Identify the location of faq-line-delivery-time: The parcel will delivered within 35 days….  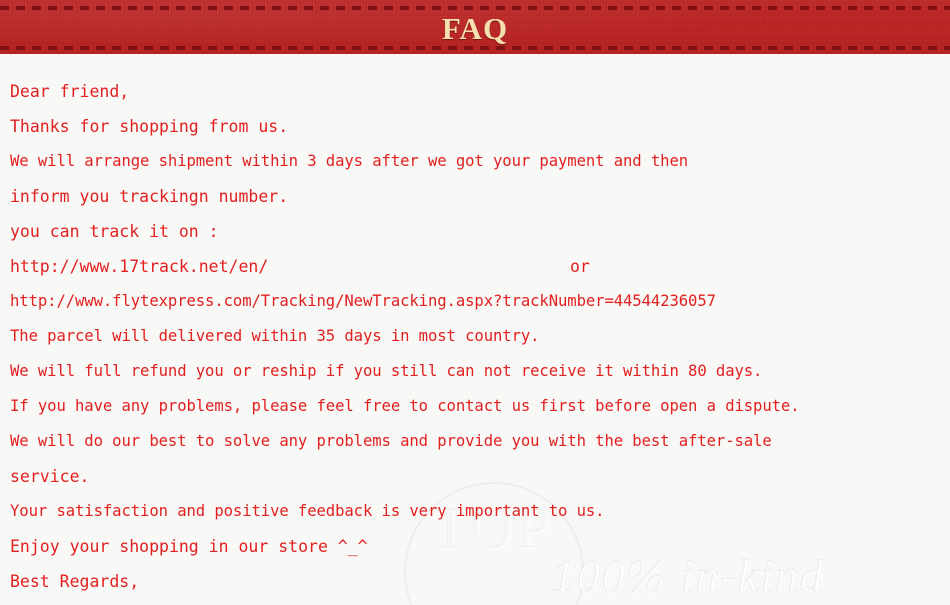
(275, 336).